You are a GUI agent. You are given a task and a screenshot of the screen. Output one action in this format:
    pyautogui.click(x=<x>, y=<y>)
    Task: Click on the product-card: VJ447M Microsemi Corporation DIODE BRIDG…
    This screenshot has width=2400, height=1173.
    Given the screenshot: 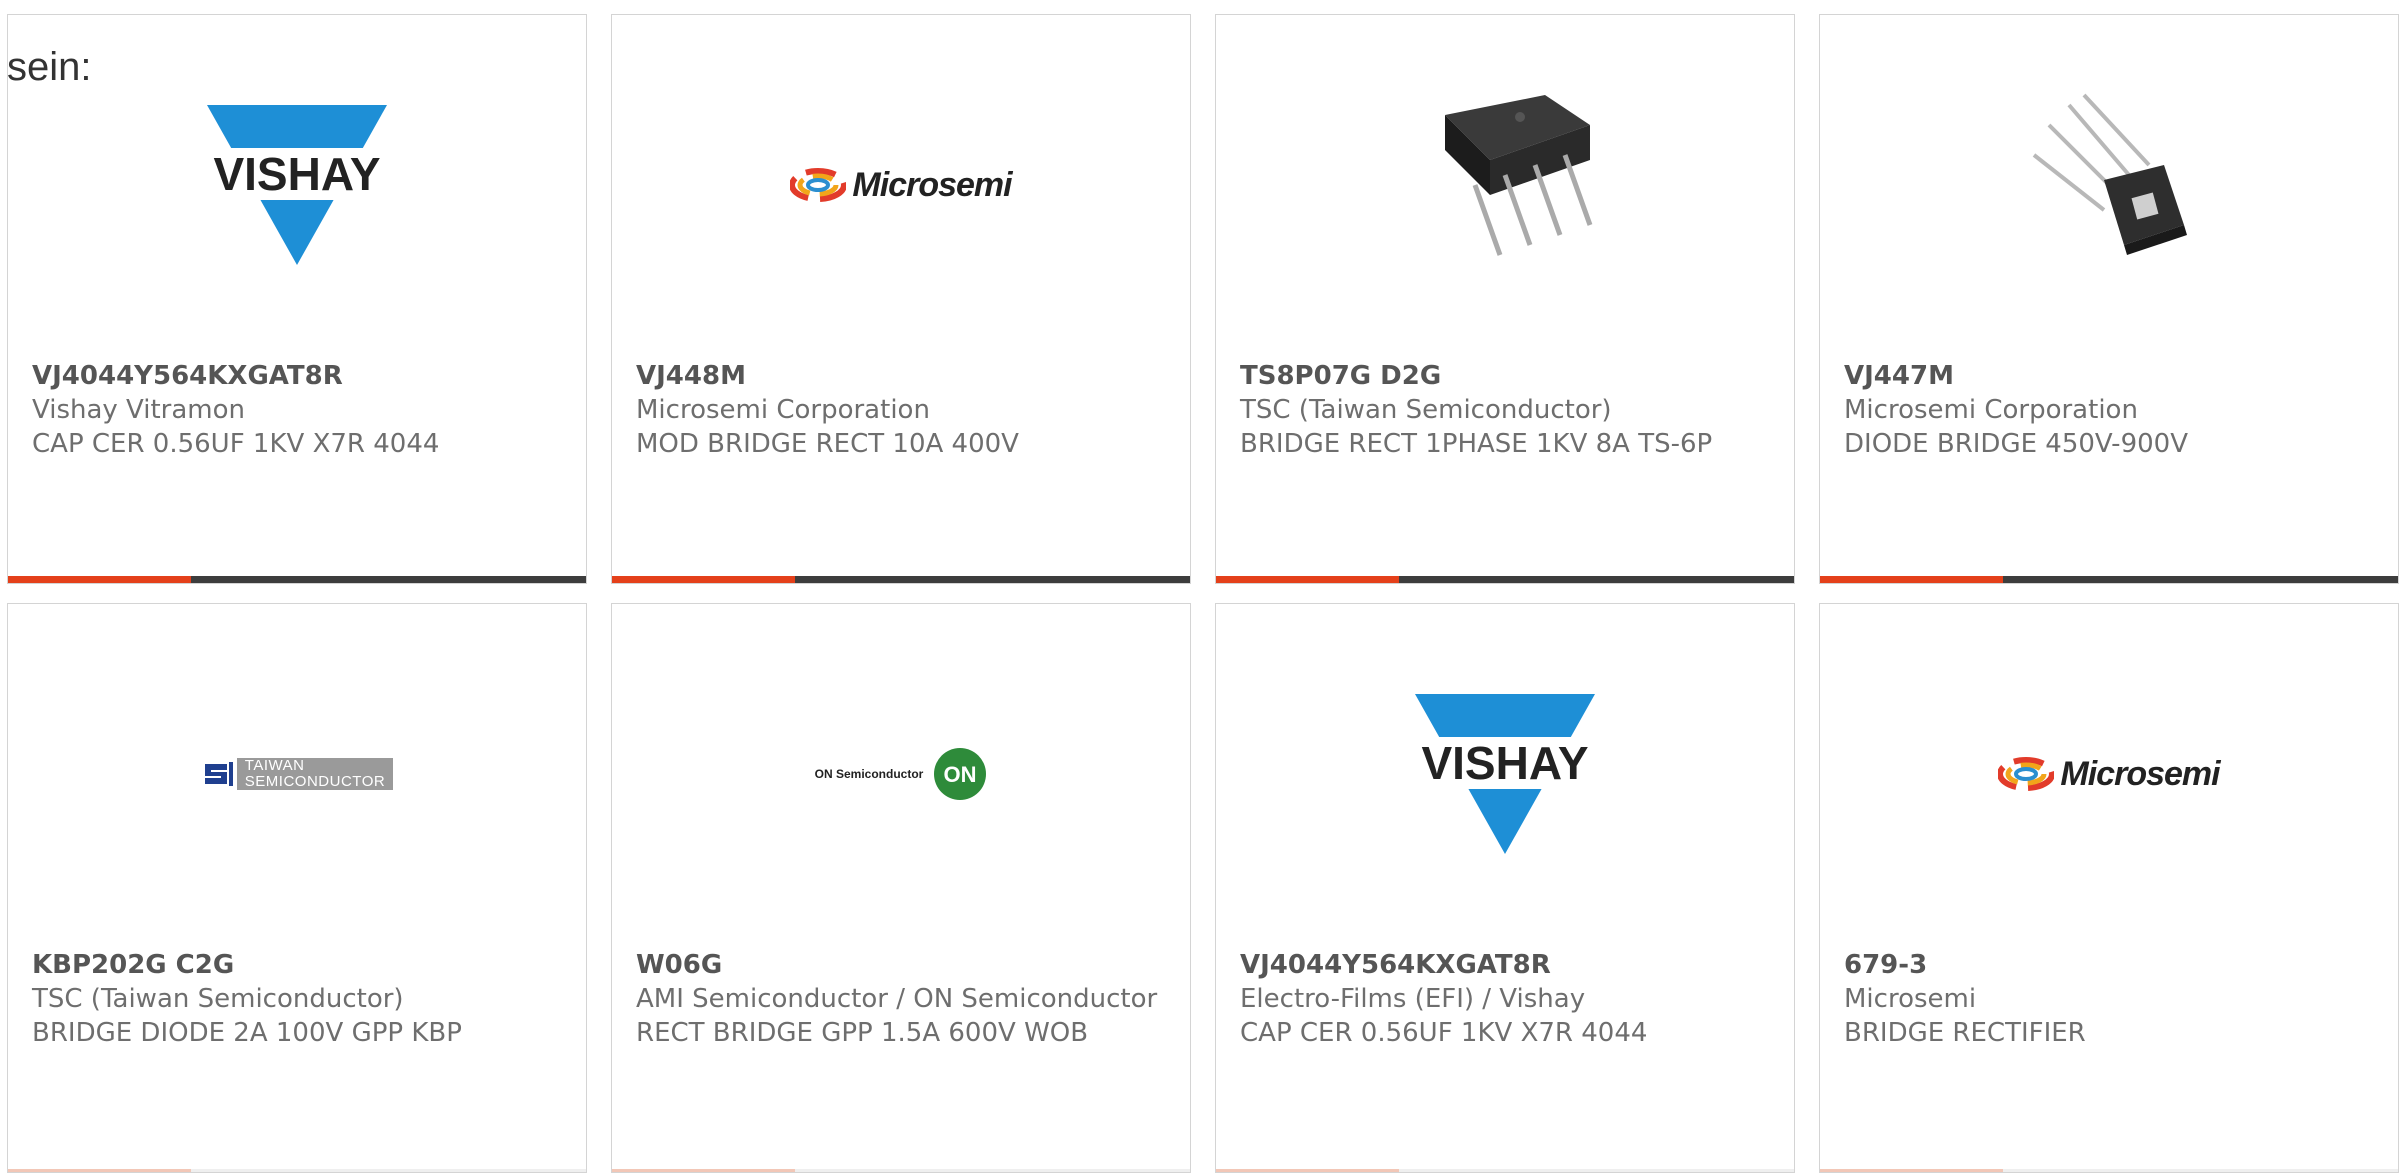 What is the action you would take?
    pyautogui.click(x=2109, y=299)
    